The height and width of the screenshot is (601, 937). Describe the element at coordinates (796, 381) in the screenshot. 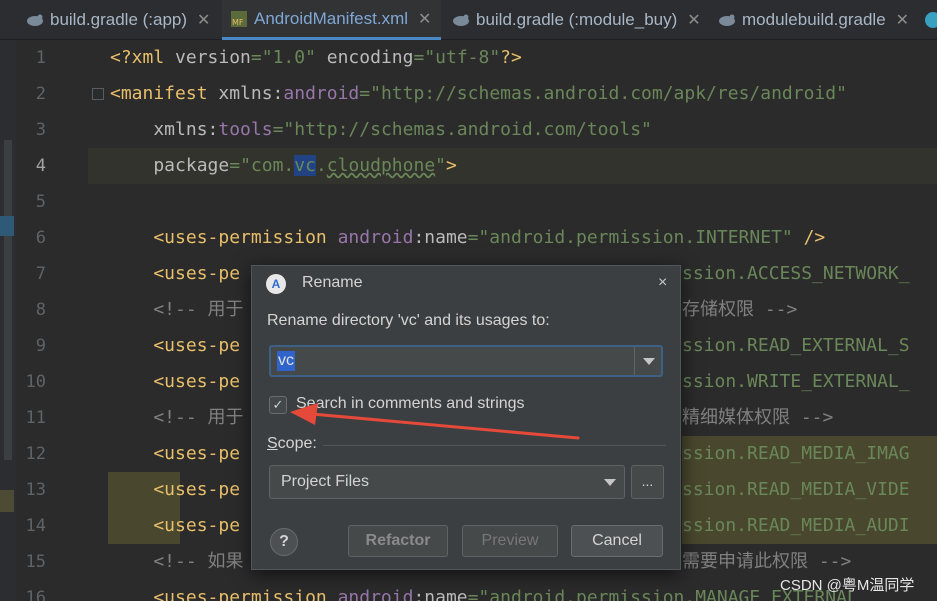

I see `code-line: ssion.WRITE_EXTERNAL_` at that location.